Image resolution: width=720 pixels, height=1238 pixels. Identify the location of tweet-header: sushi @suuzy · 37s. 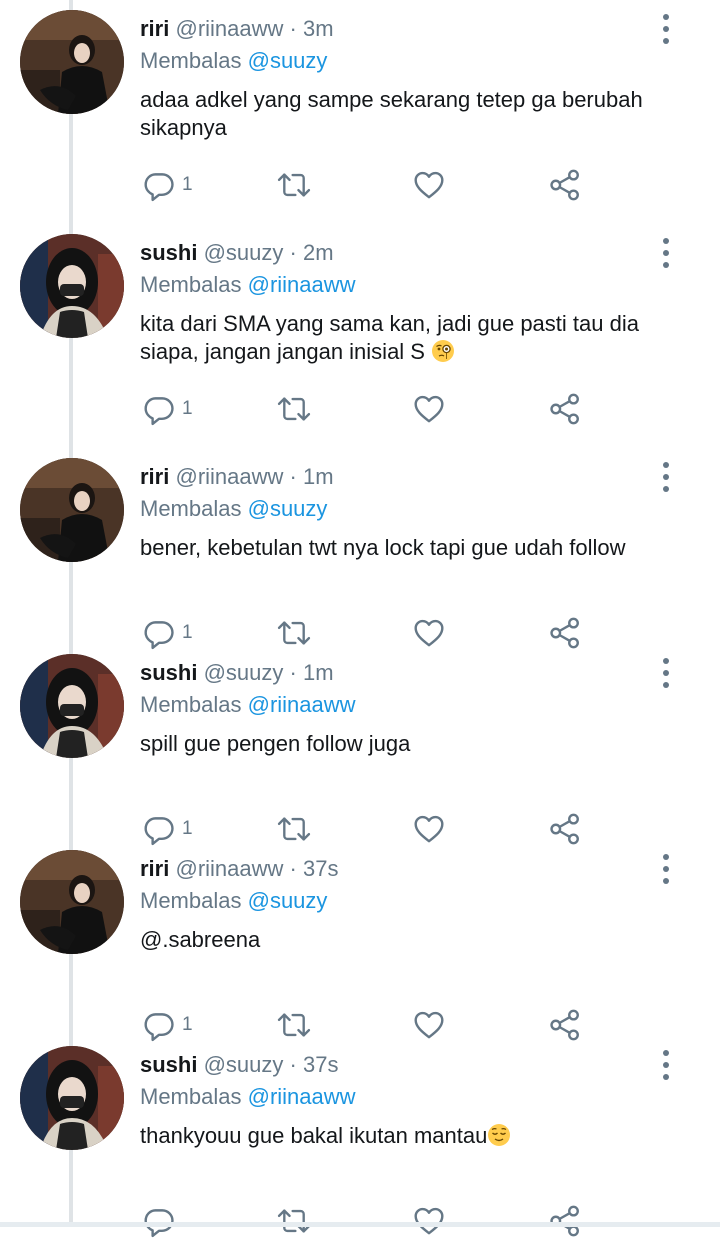
(239, 1065).